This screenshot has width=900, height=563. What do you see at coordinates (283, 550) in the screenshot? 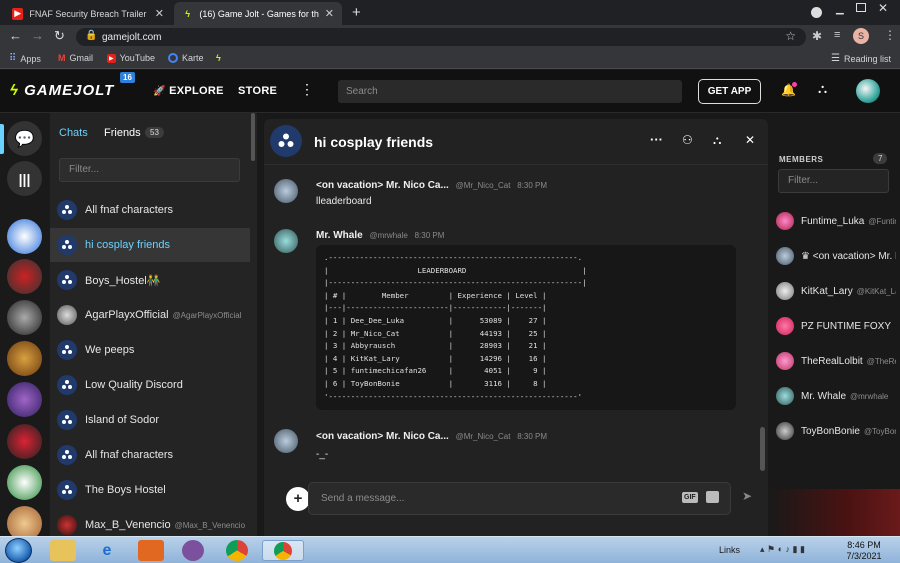
I see `chrome-active-taskbar-button` at bounding box center [283, 550].